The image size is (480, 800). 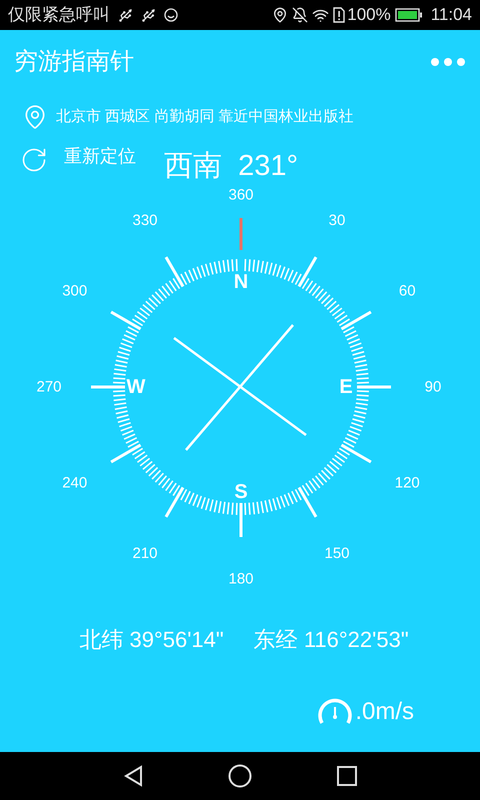 What do you see at coordinates (339, 15) in the screenshot?
I see `sim-alert-icon` at bounding box center [339, 15].